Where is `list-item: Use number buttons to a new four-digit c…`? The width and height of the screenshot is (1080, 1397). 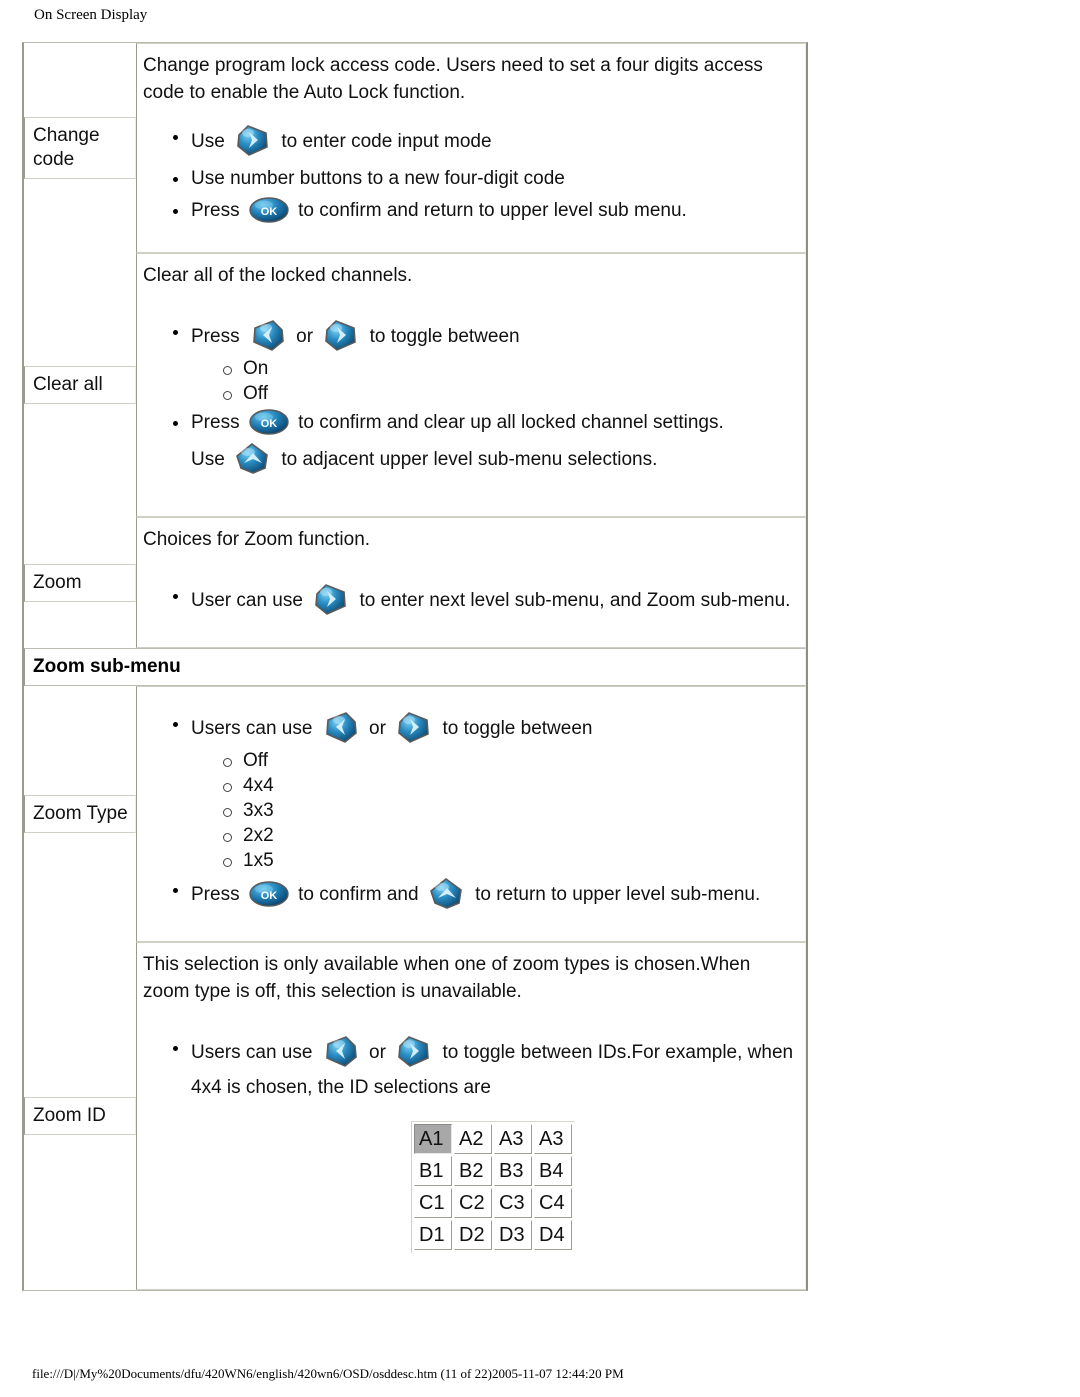
list-item: Use number buttons to a new four-digit c… is located at coordinates (484, 179).